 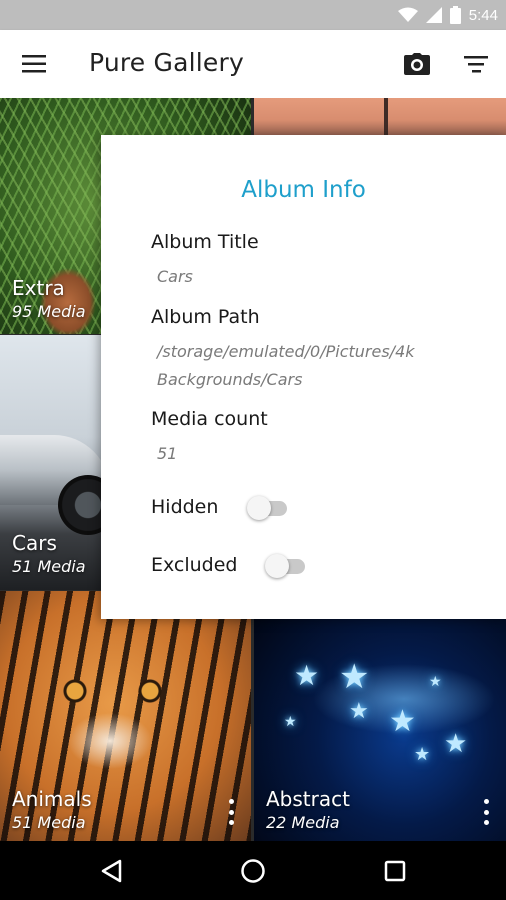 What do you see at coordinates (303, 822) in the screenshot?
I see `album-count: 22 Media` at bounding box center [303, 822].